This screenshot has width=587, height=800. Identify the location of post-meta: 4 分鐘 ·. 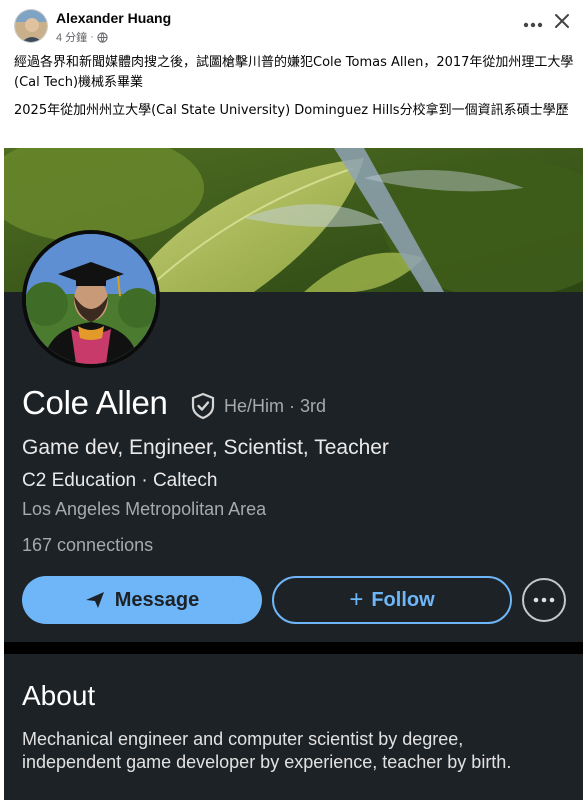
(82, 37).